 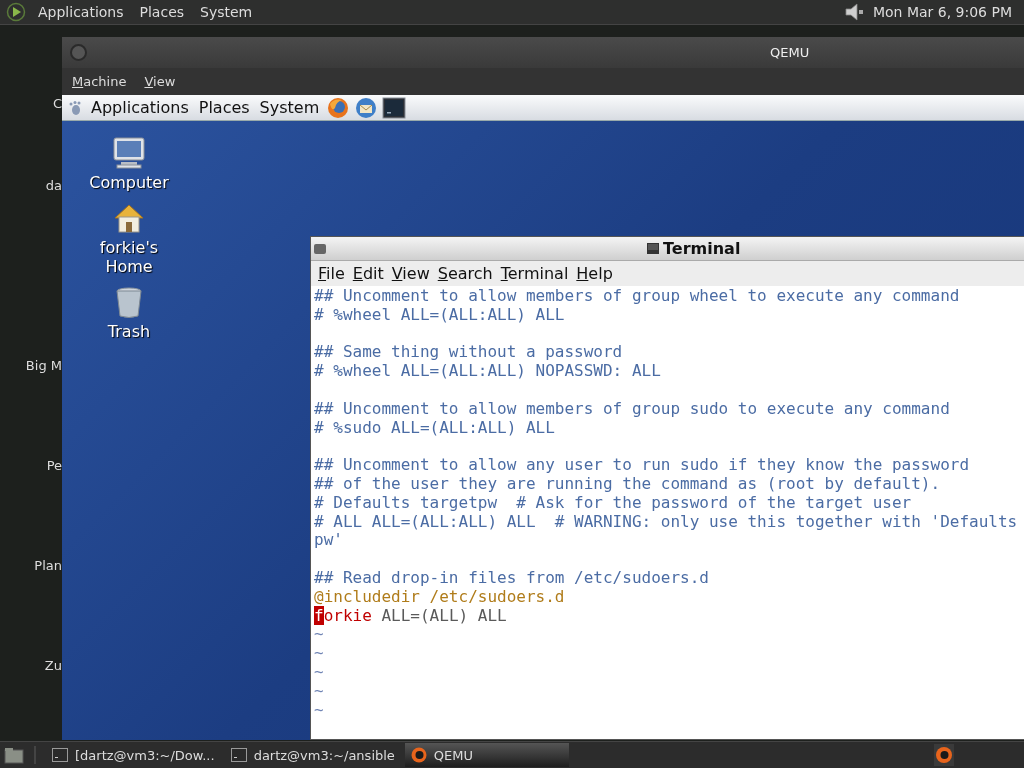 I want to click on code-line: pw', so click(x=329, y=541).